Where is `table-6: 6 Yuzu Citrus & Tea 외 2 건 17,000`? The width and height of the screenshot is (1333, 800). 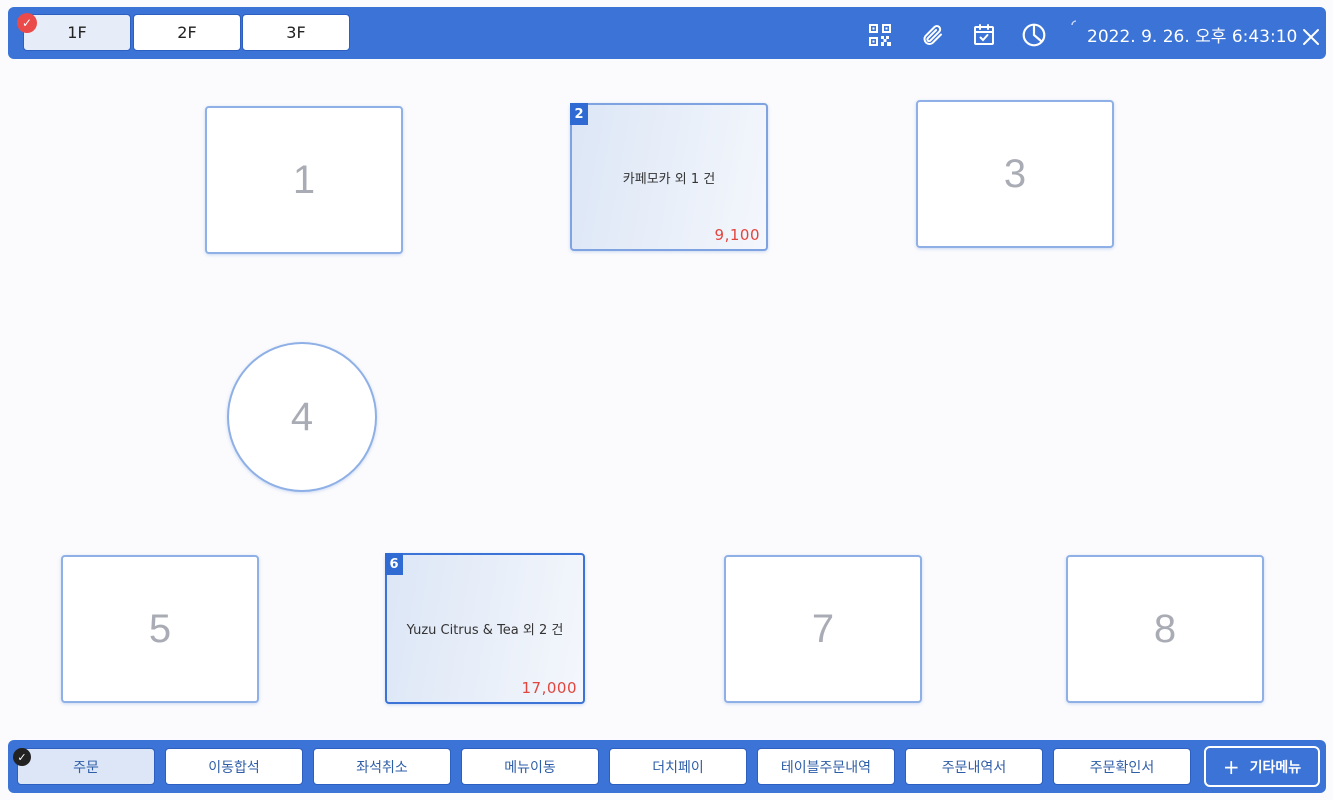
table-6: 6 Yuzu Citrus & Tea 외 2 건 17,000 is located at coordinates (485, 628).